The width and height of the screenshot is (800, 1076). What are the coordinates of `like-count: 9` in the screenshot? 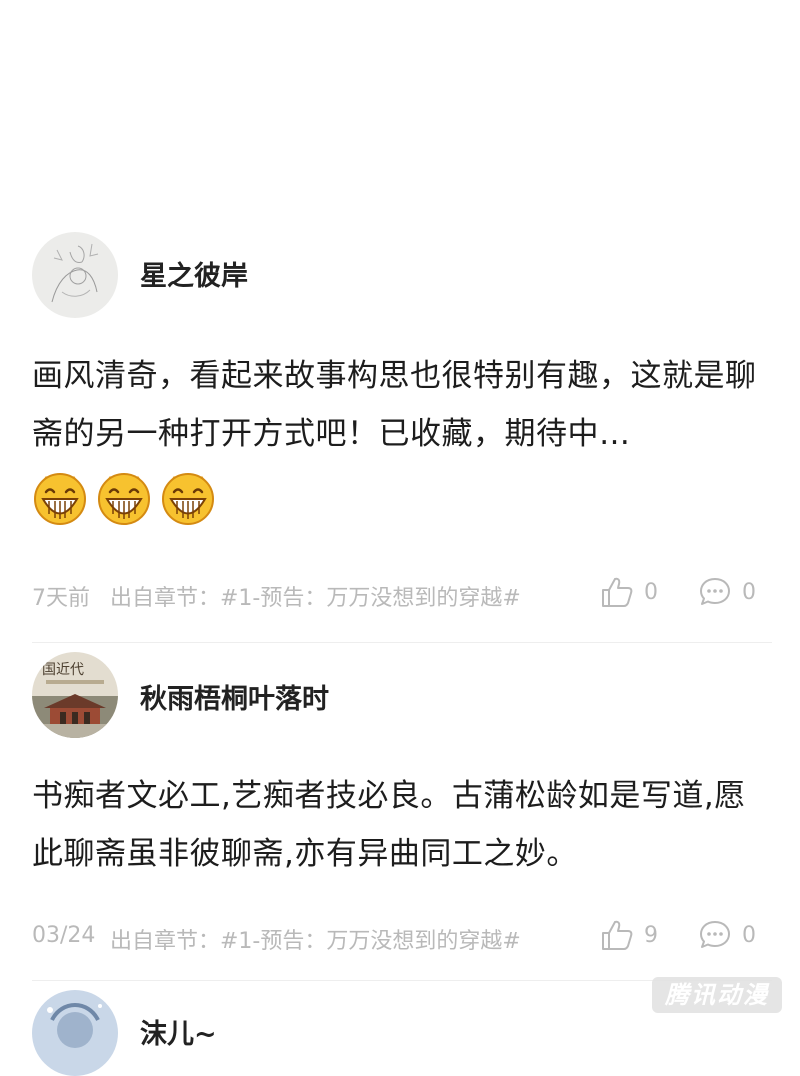 It's located at (651, 935).